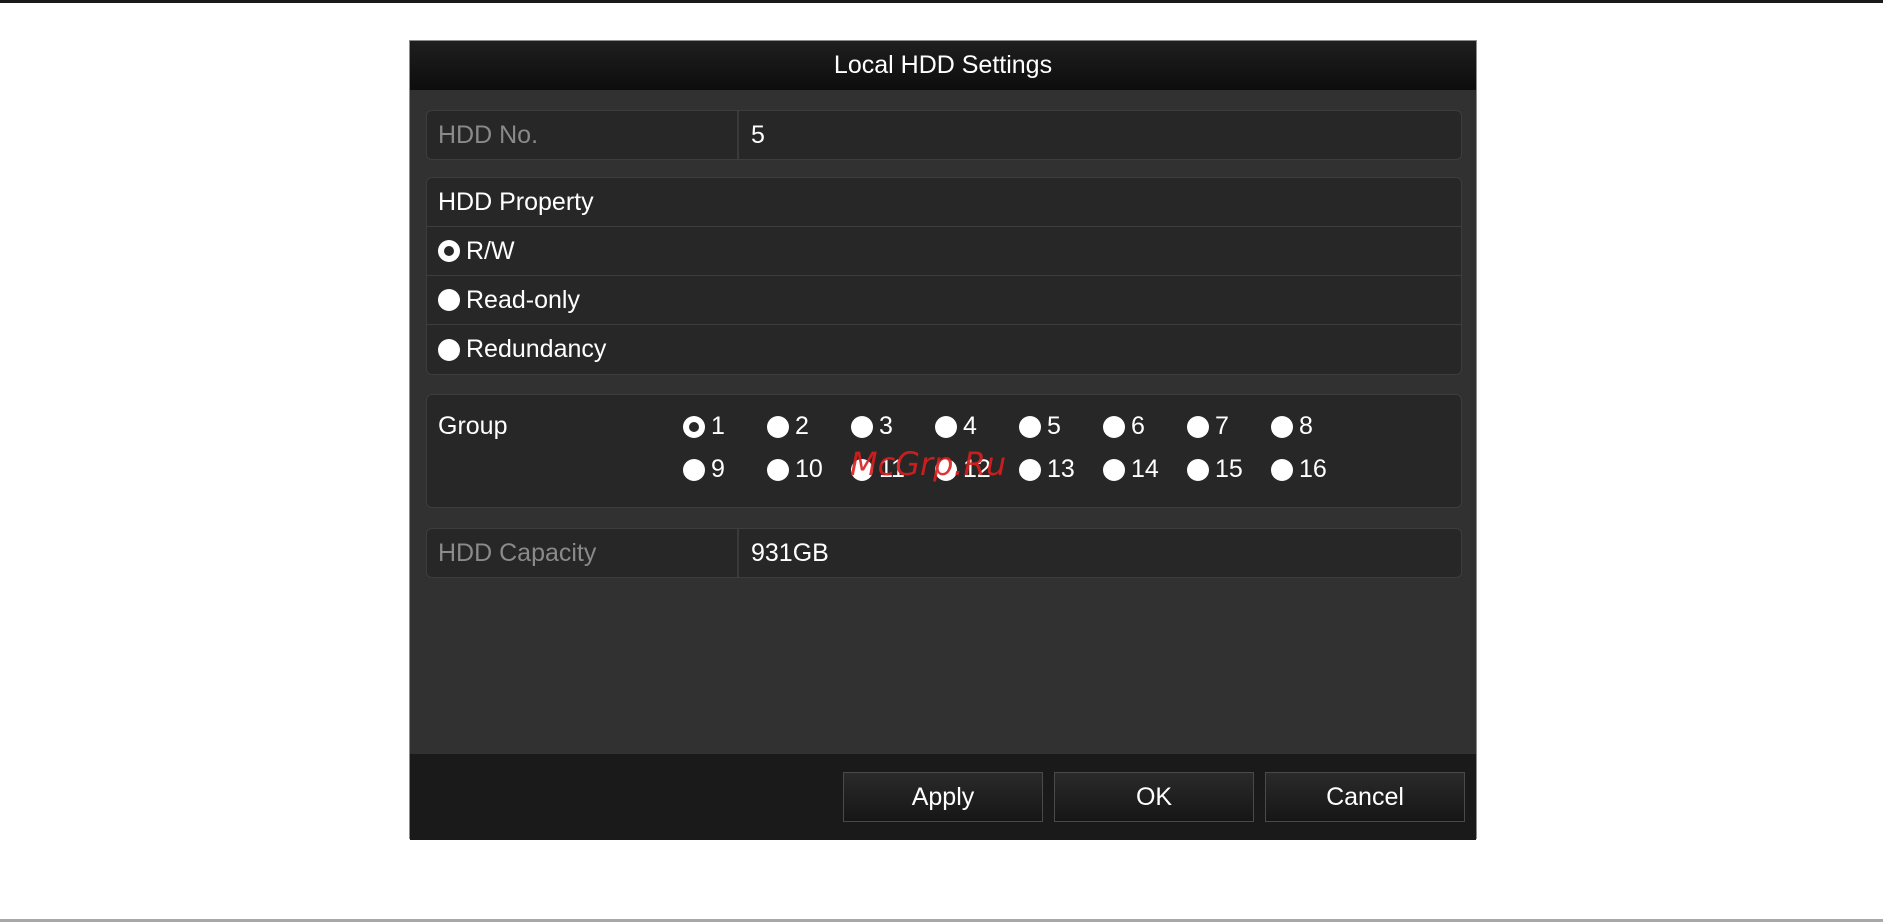  What do you see at coordinates (718, 469) in the screenshot?
I see `group-option-9-label: 9` at bounding box center [718, 469].